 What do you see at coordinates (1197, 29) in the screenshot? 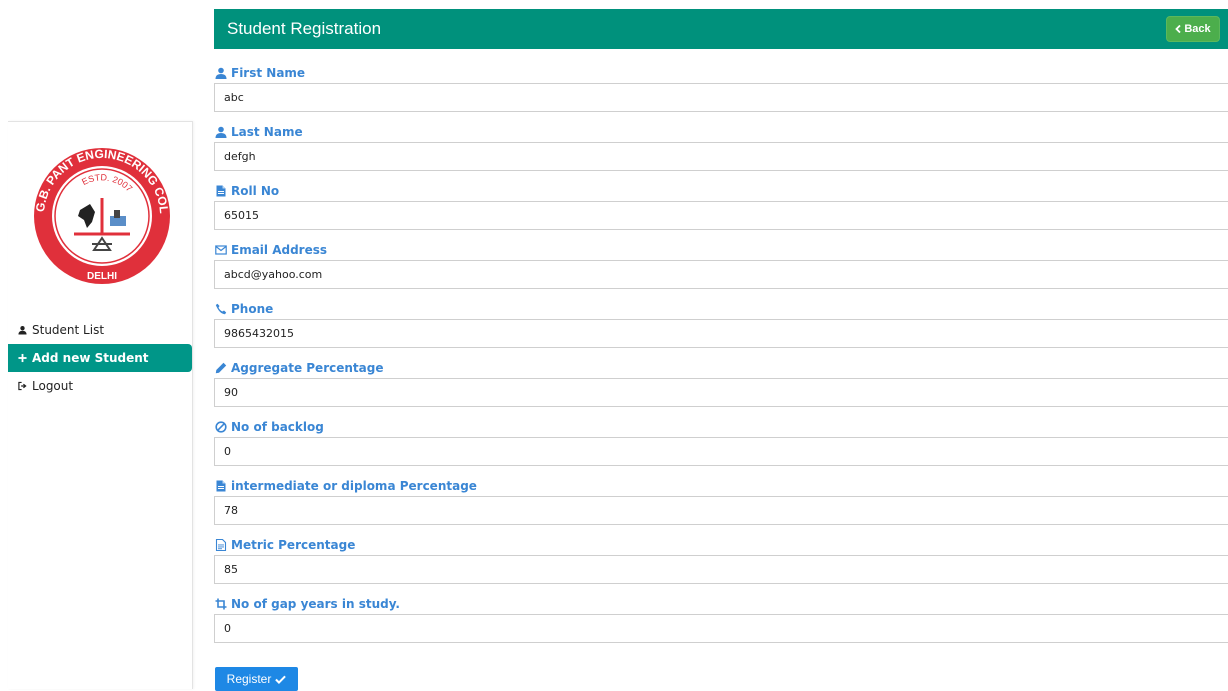
I see `back-button-label: Back` at bounding box center [1197, 29].